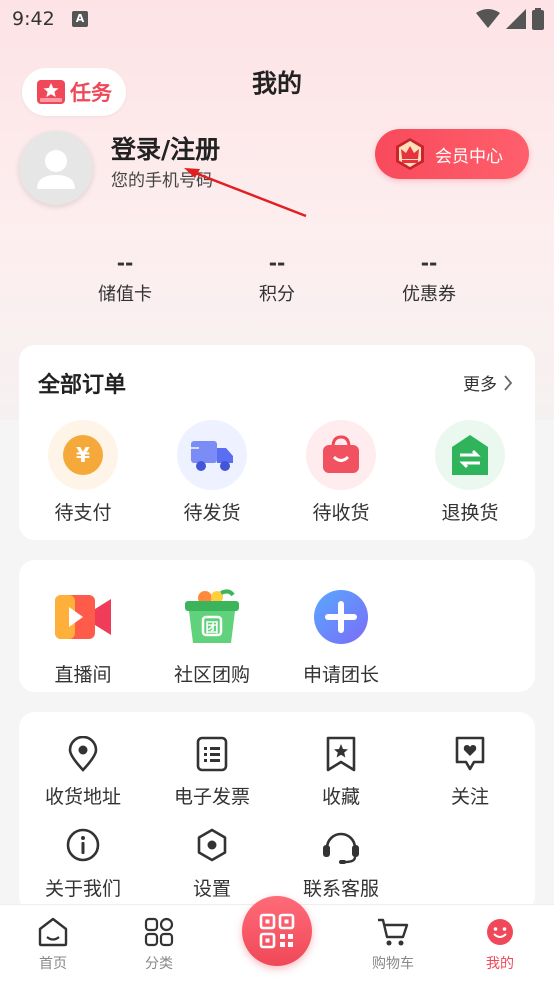 This screenshot has width=554, height=984. I want to click on member-center-button: 会员中心, so click(452, 154).